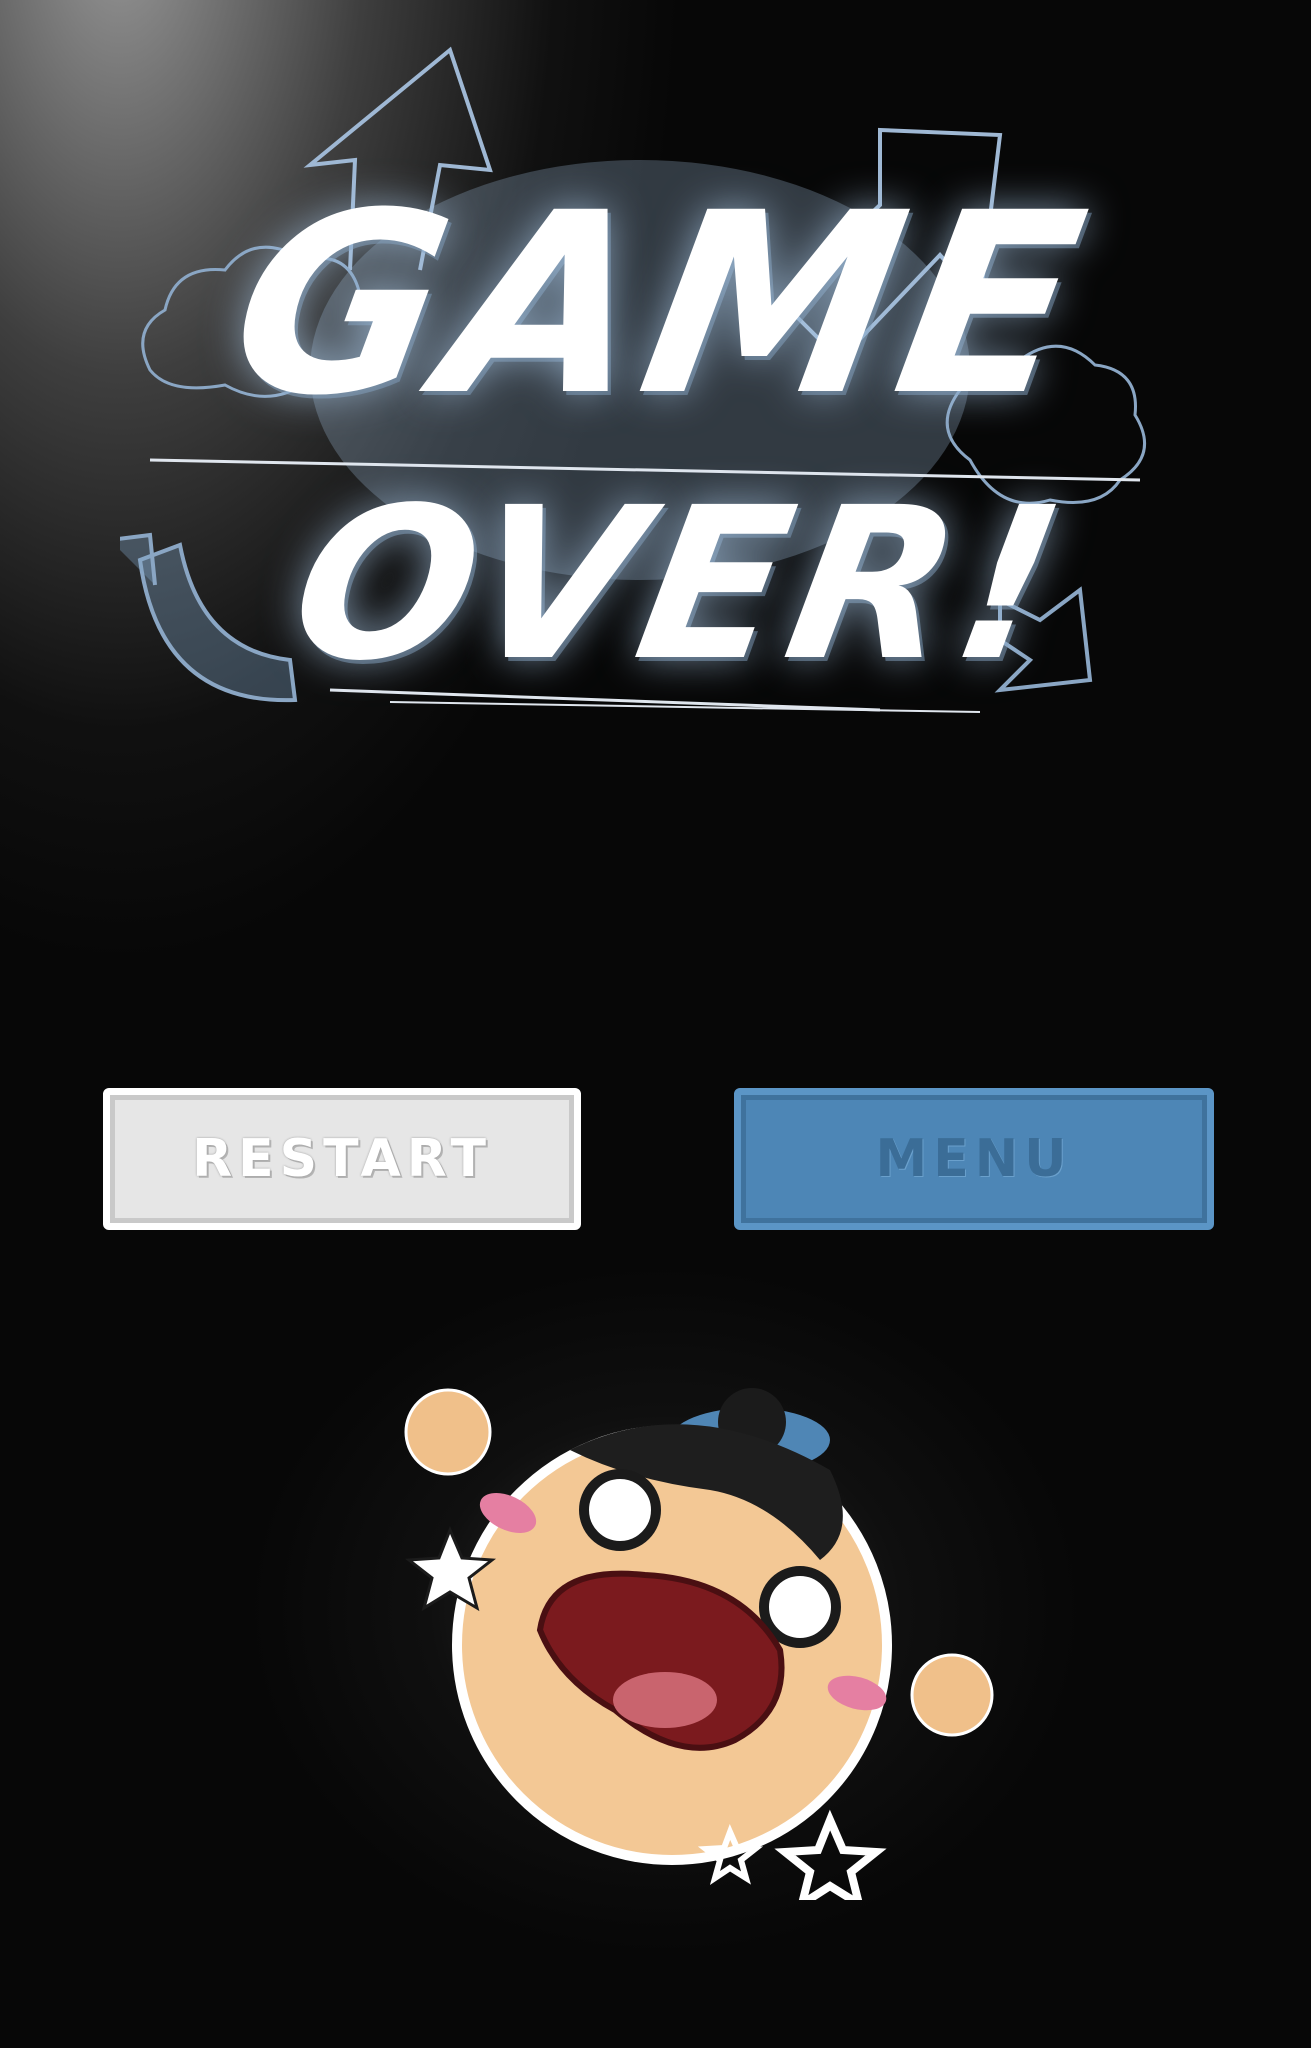  I want to click on title-game: GAME, so click(660, 304).